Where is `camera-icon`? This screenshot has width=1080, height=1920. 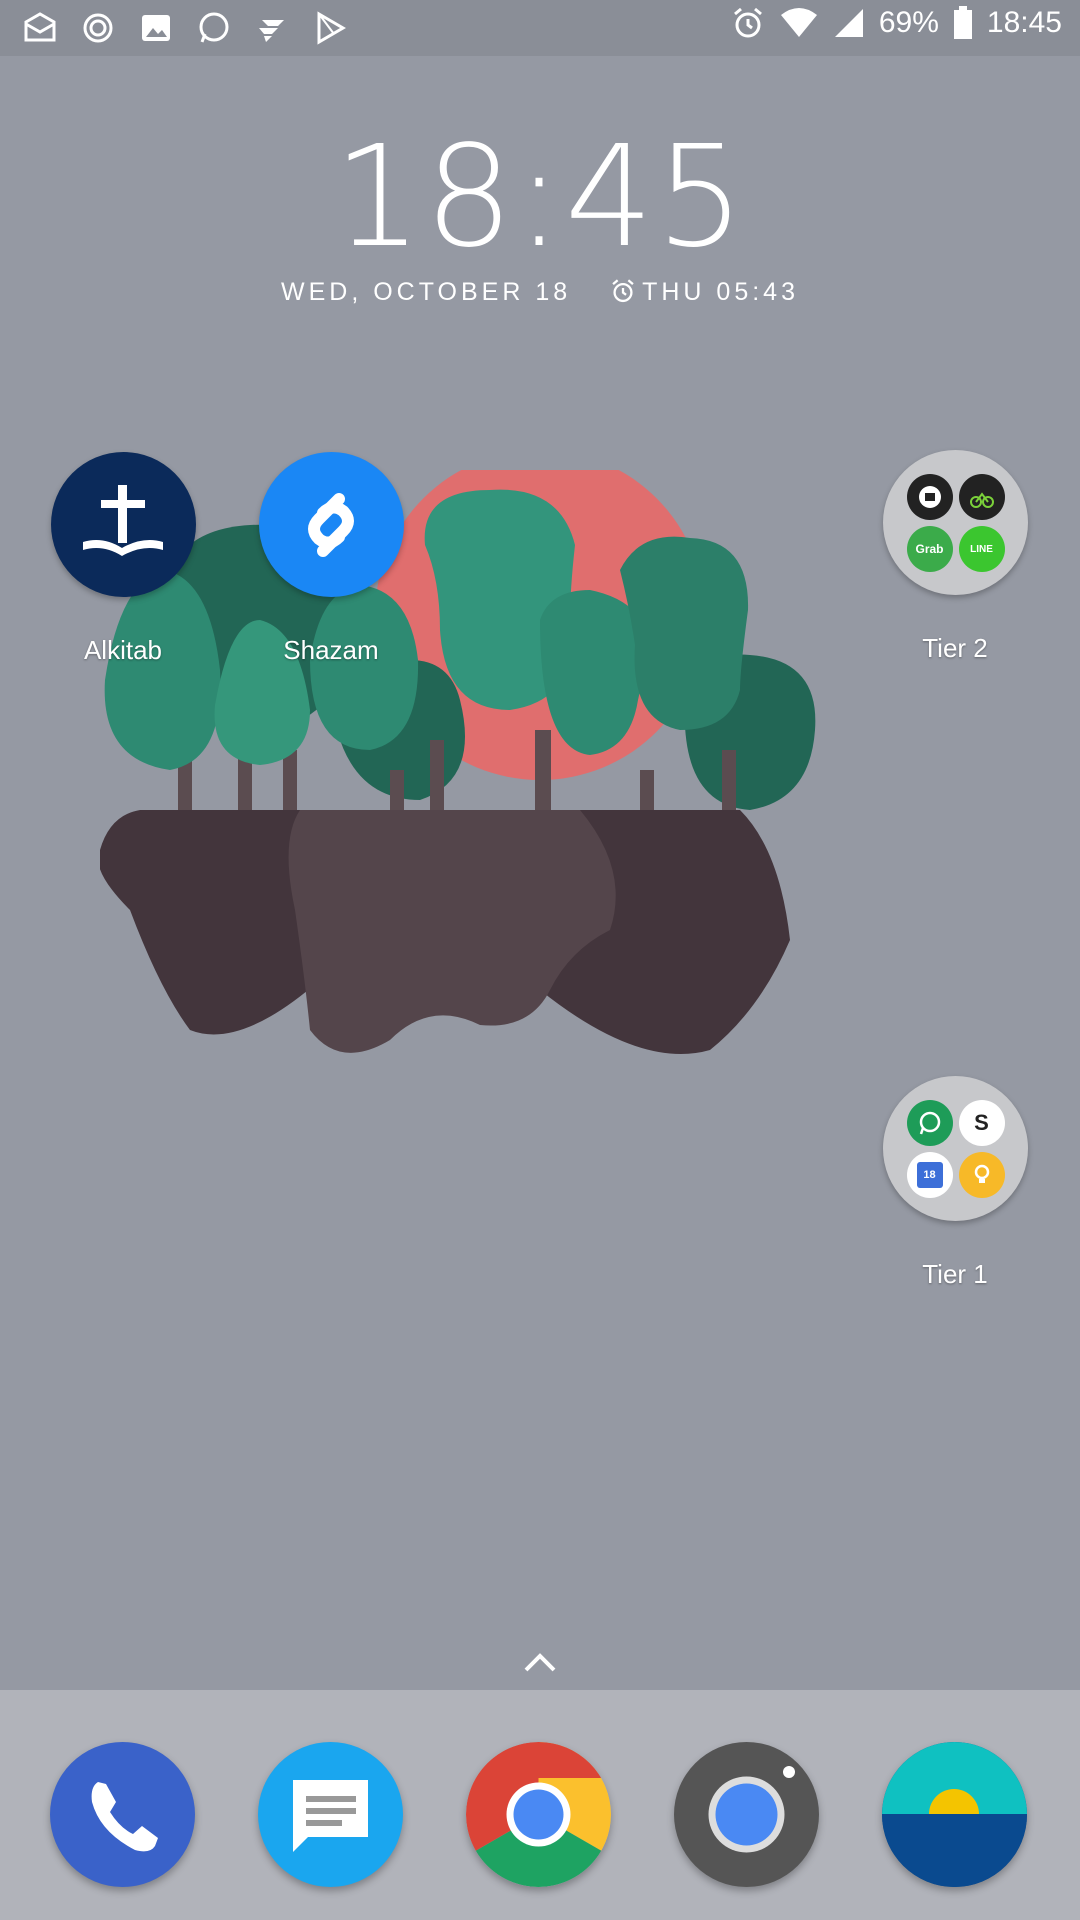
camera-icon is located at coordinates (746, 1814).